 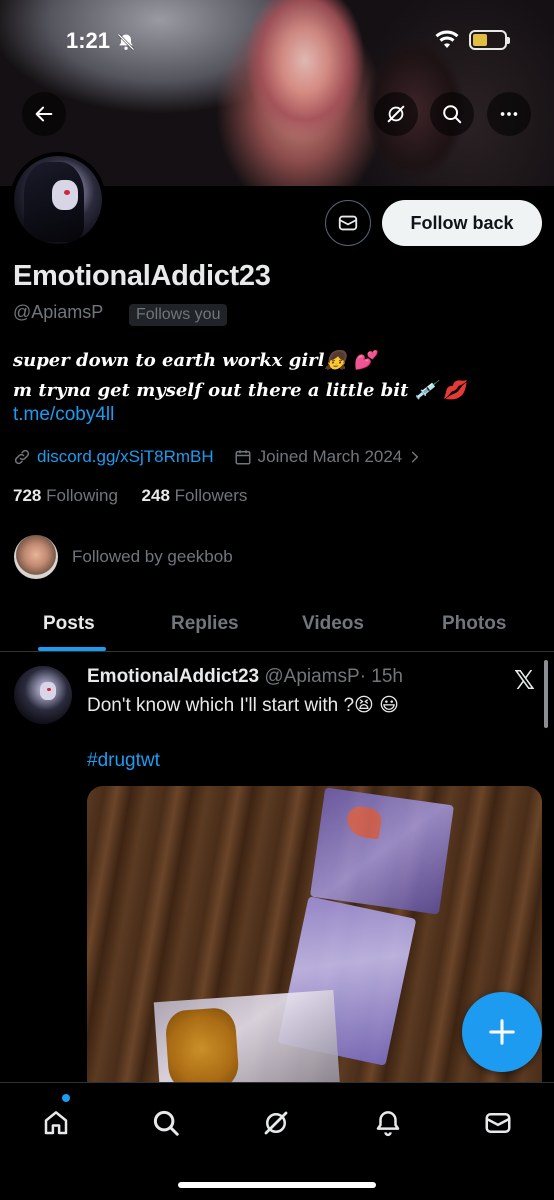 What do you see at coordinates (277, 624) in the screenshot?
I see `profile-tabs: Posts Replies Videos Photos` at bounding box center [277, 624].